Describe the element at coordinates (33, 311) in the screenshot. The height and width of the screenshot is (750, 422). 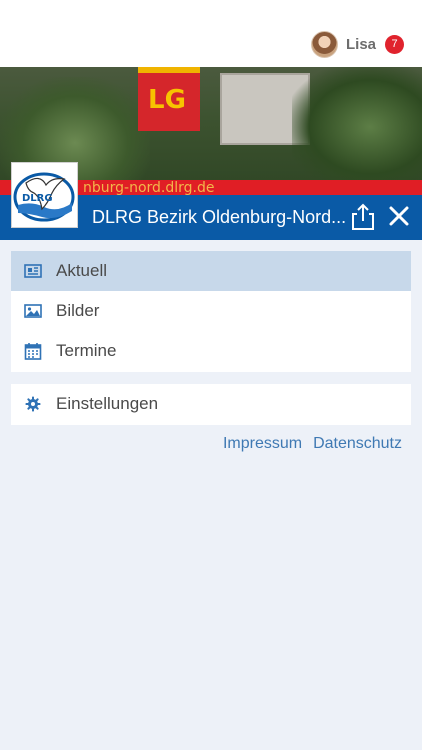
I see `image-icon` at that location.